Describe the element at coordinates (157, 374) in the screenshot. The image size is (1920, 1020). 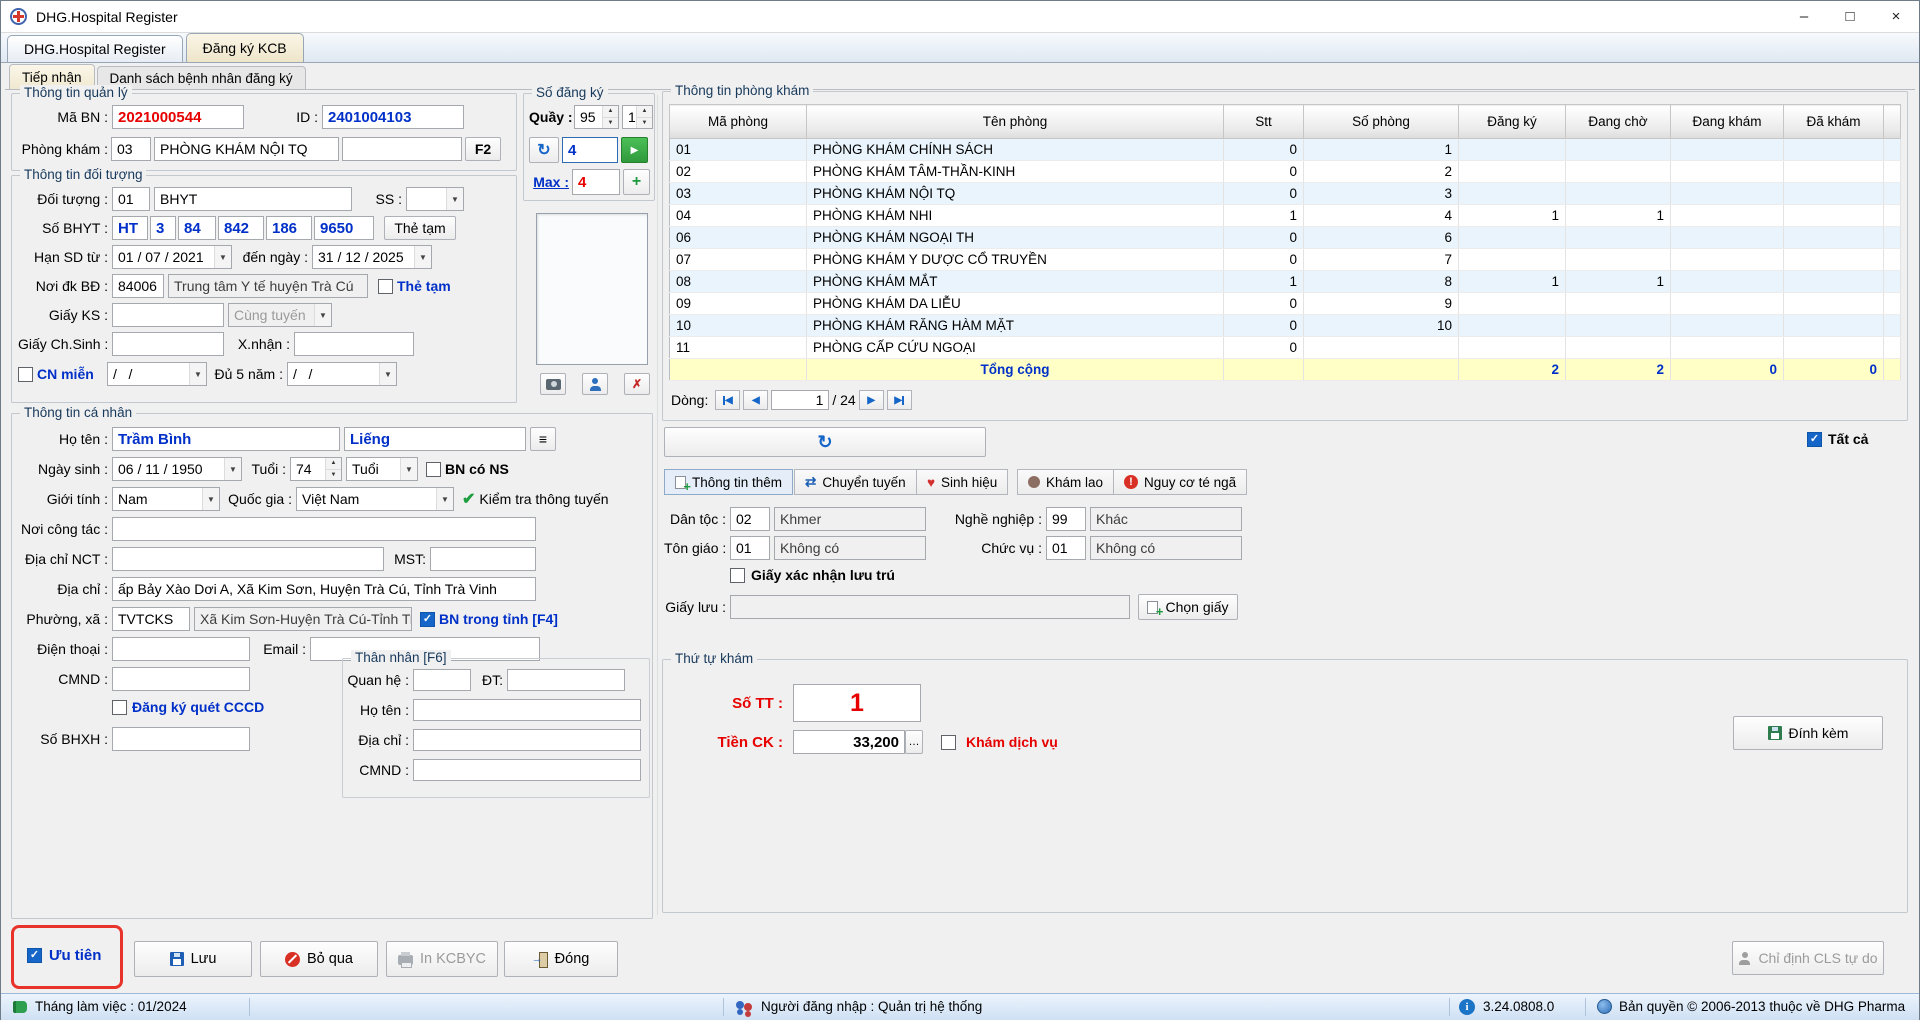
I see `cn-mien-datepicker: / / ▼` at that location.